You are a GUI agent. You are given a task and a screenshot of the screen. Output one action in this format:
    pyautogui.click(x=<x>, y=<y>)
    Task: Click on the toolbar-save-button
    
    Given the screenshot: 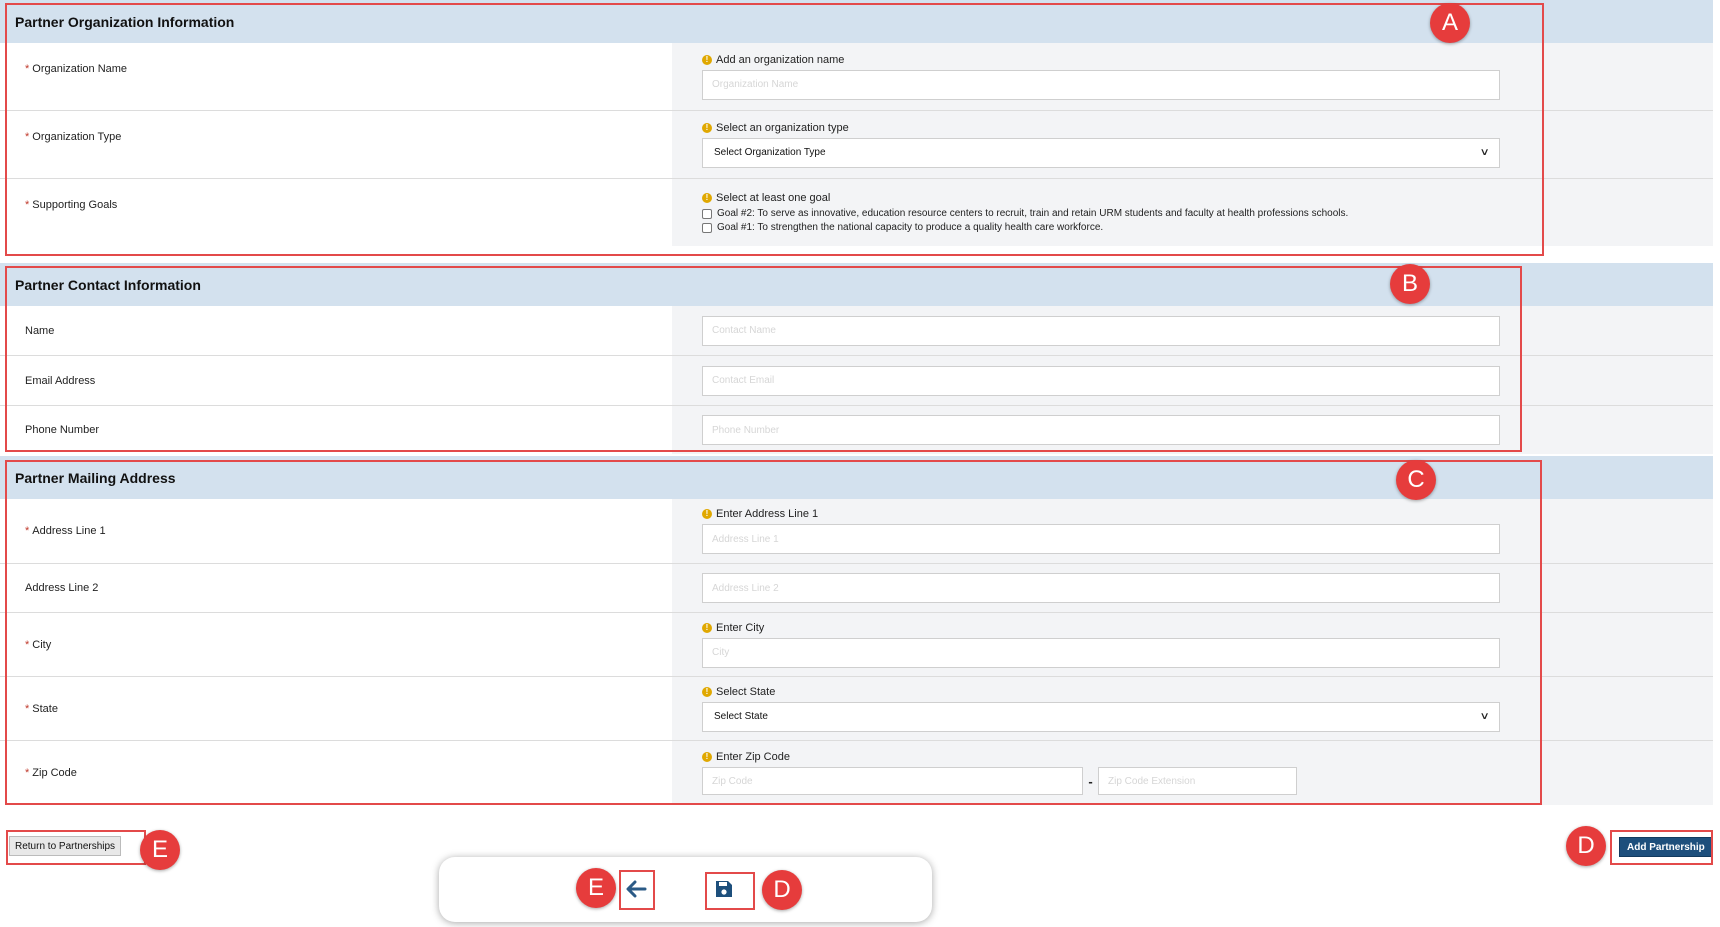 What is the action you would take?
    pyautogui.click(x=724, y=889)
    